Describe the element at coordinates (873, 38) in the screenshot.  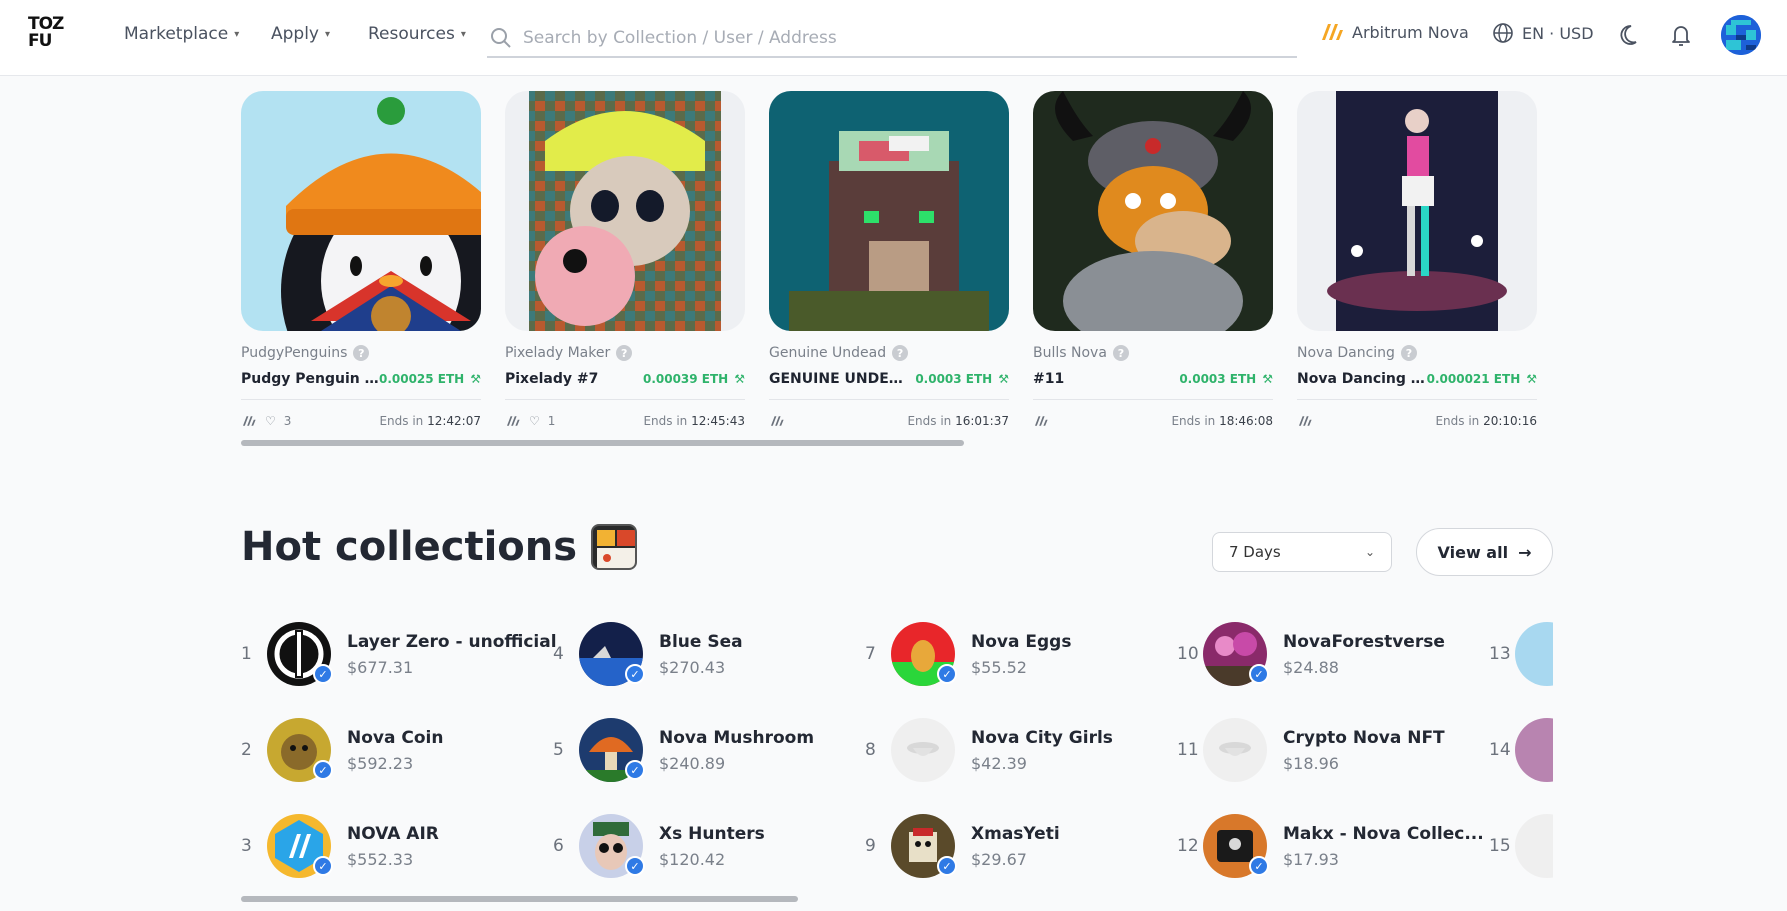
I see `search-input` at that location.